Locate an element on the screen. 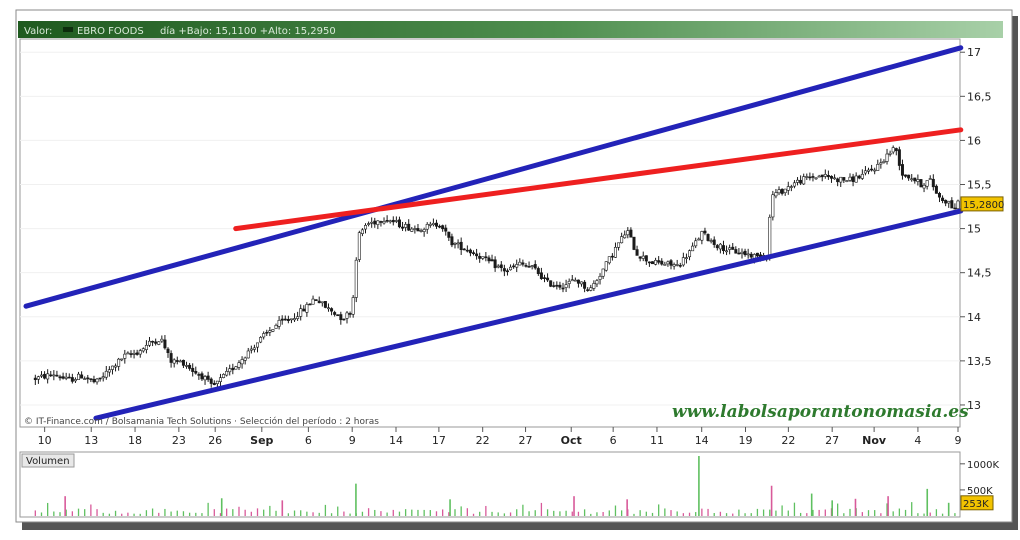 The height and width of the screenshot is (540, 1020). date-tick-label: 19 is located at coordinates (746, 440).